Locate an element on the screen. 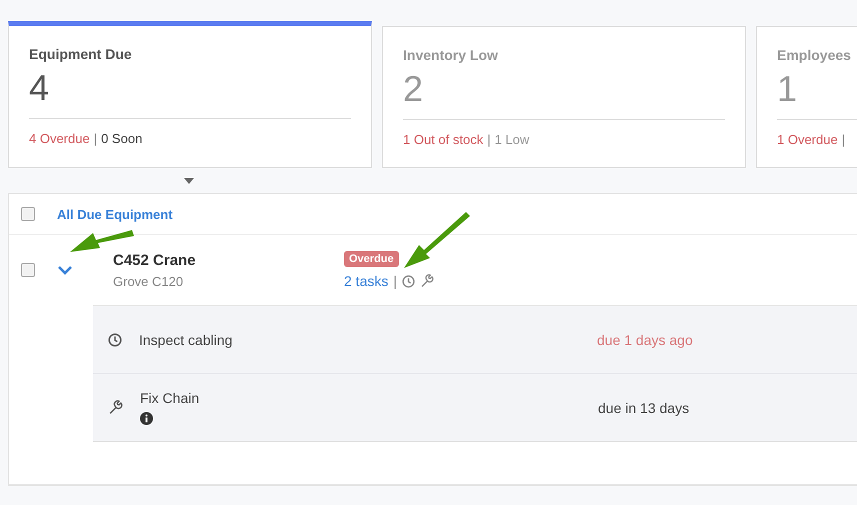  card-alert-text: 1 Out of stock is located at coordinates (443, 139).